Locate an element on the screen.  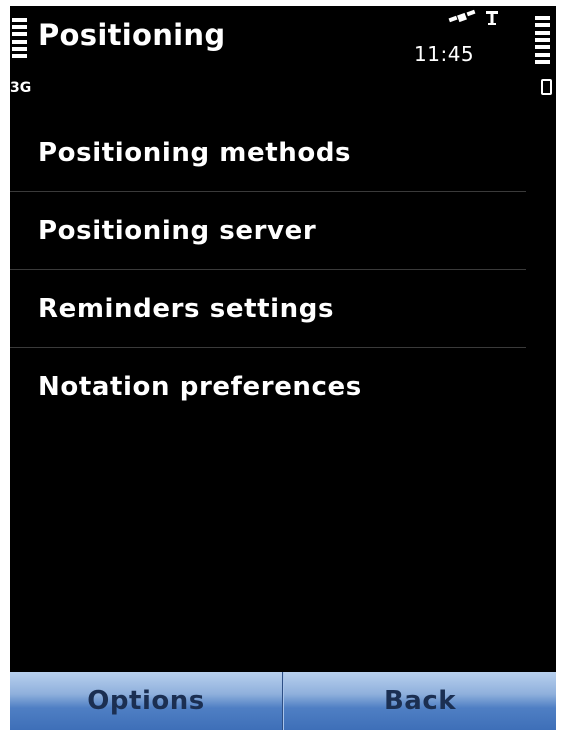
signal-strength-icon is located at coordinates (19, 38).